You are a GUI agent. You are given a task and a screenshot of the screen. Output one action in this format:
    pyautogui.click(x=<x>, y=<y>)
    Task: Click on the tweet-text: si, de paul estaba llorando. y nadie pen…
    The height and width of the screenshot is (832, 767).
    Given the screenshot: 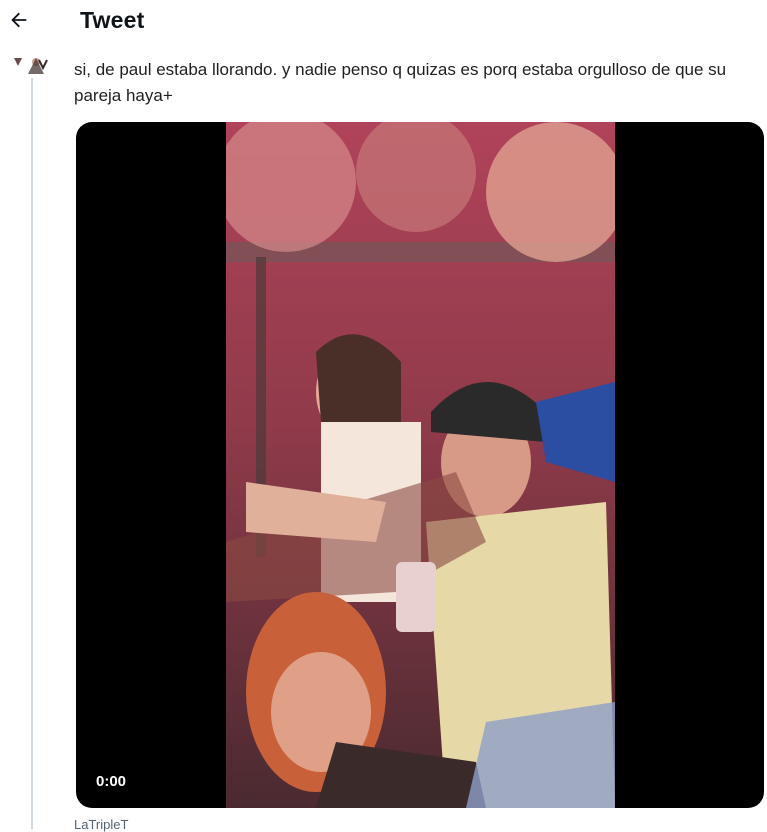 What is the action you would take?
    pyautogui.click(x=400, y=82)
    